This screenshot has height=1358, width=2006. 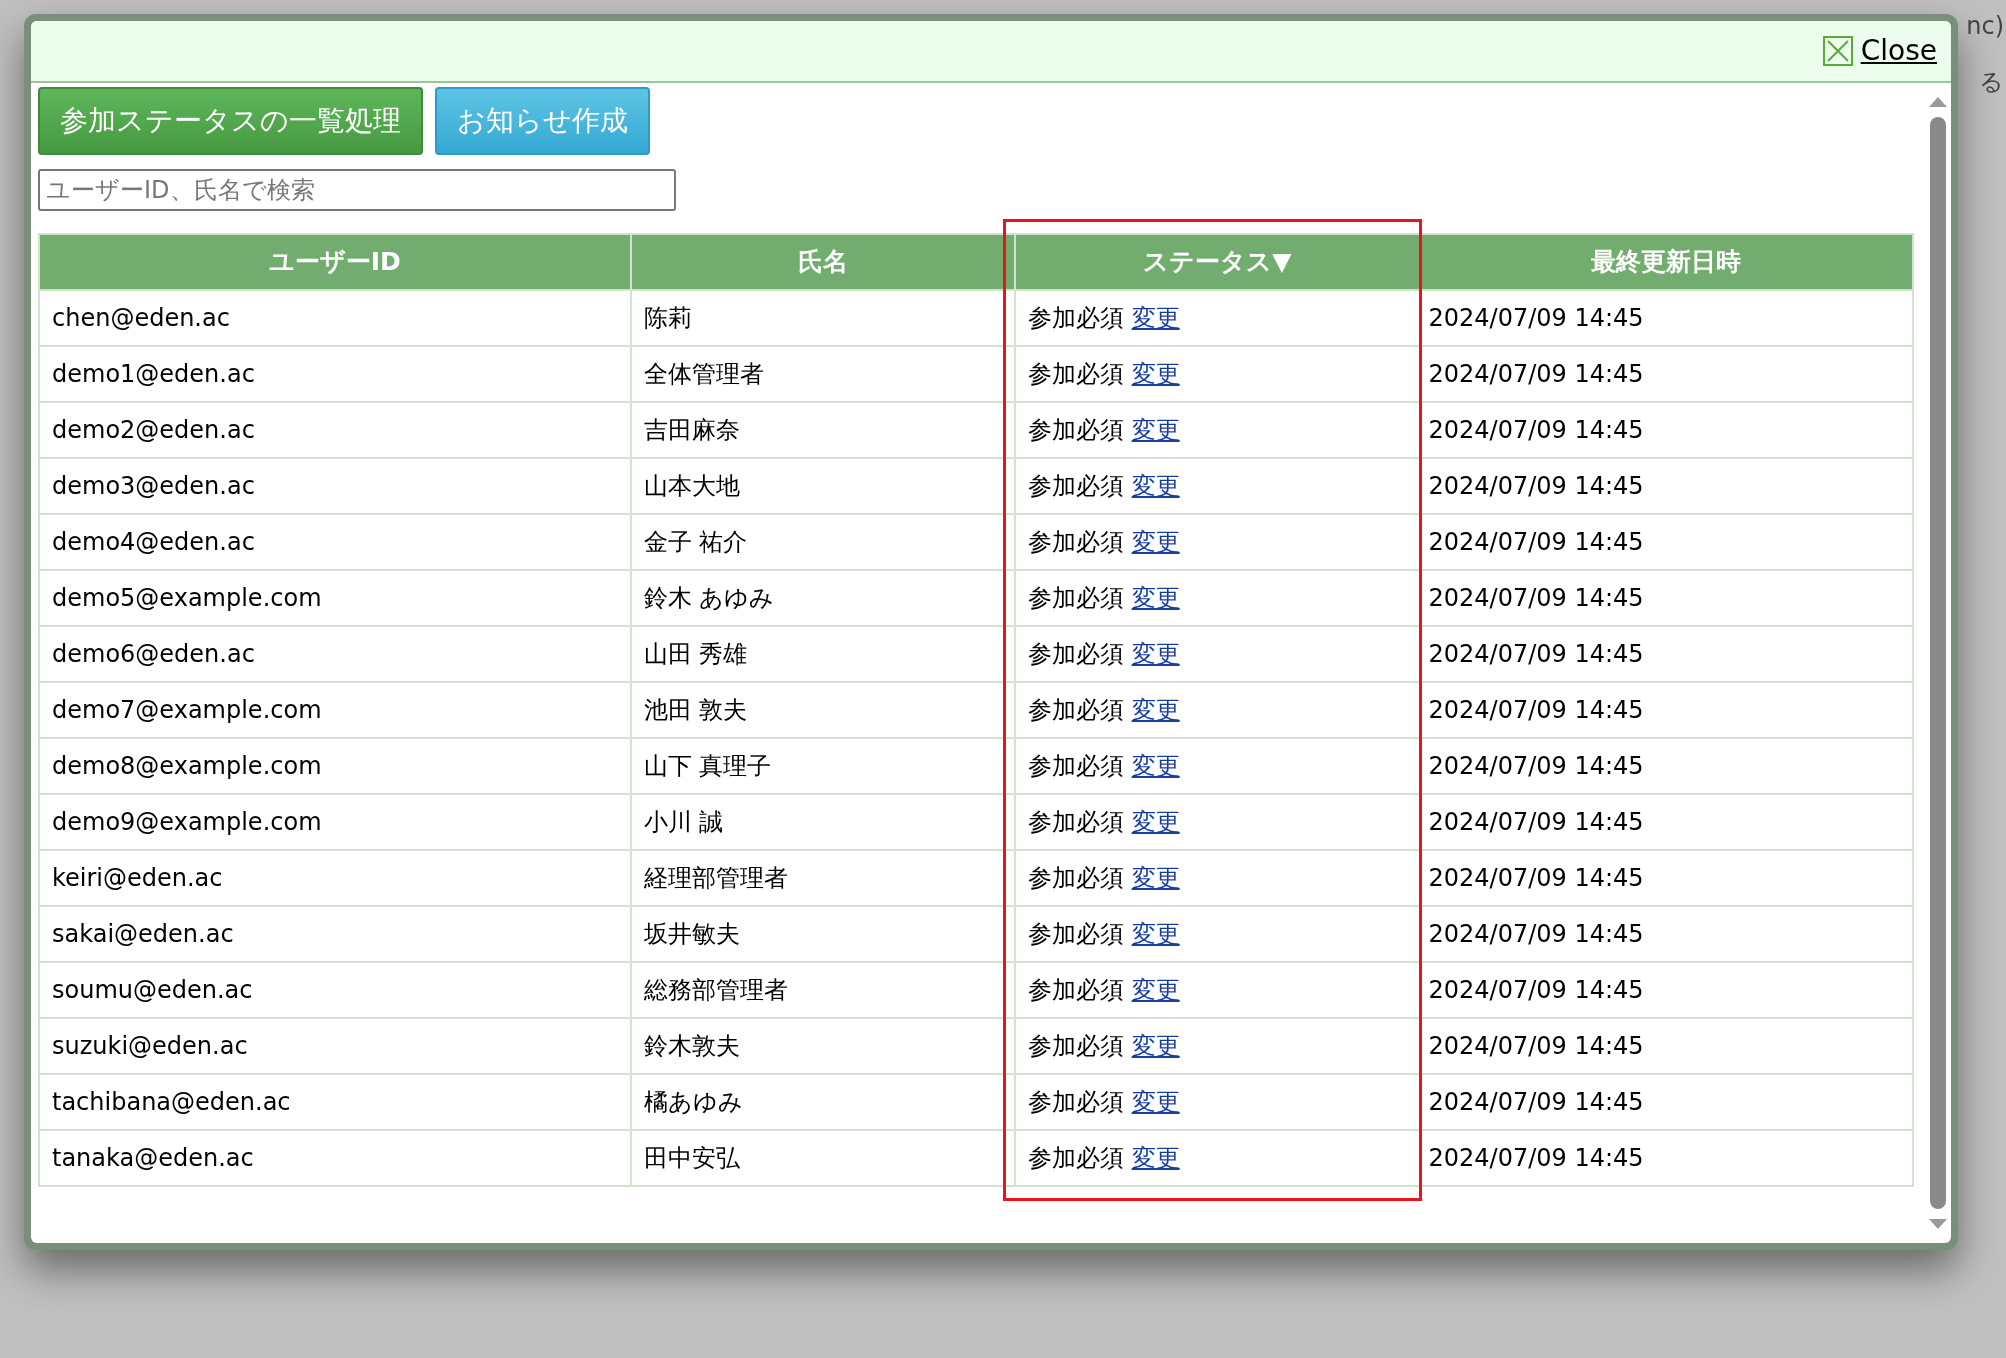 What do you see at coordinates (822, 430) in the screenshot?
I see `table-cell: 吉田麻奈` at bounding box center [822, 430].